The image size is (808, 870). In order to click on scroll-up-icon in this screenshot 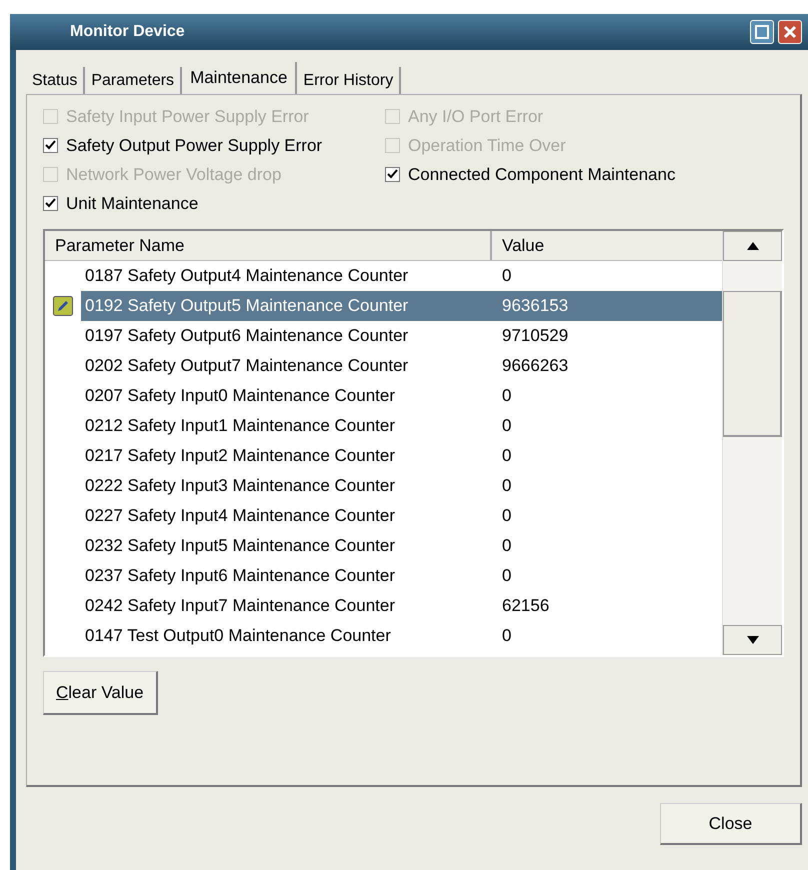, I will do `click(752, 246)`.